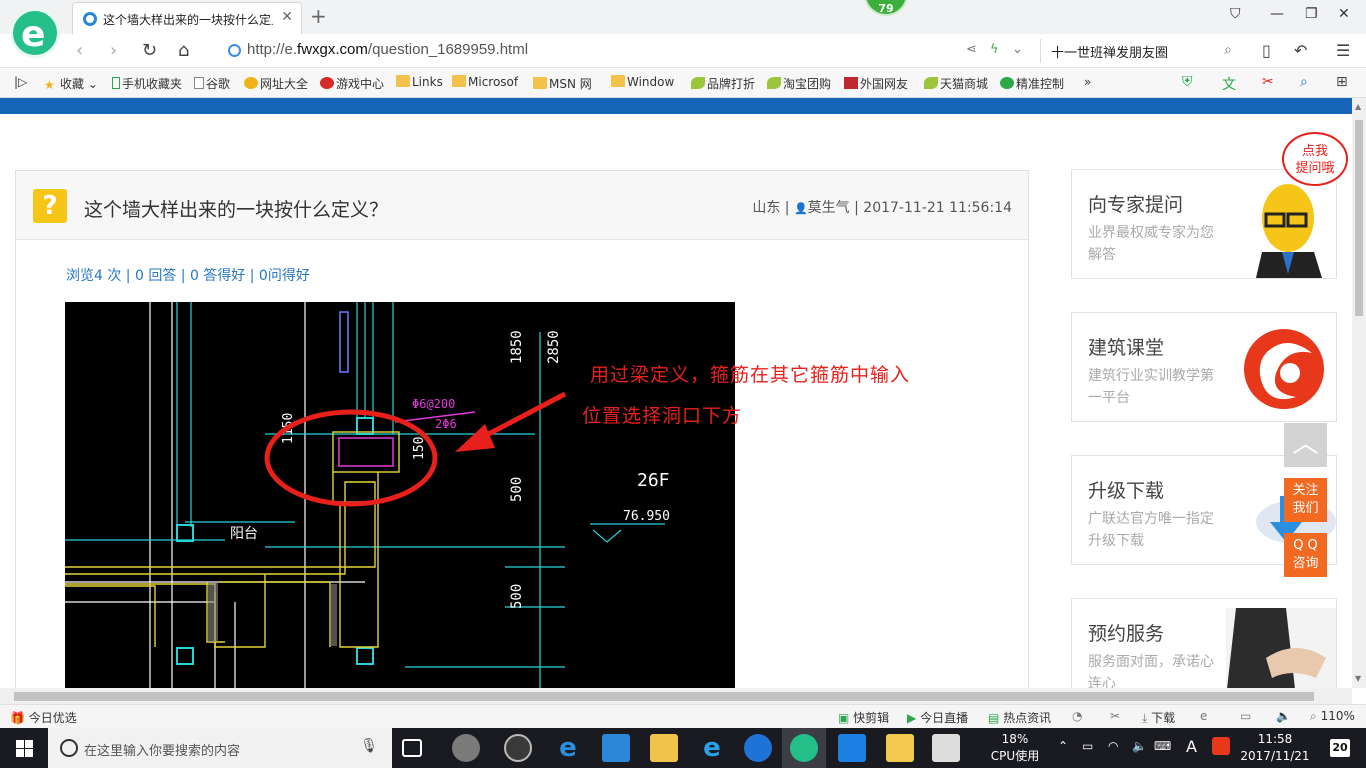  I want to click on menu-icon: ☰, so click(1343, 50).